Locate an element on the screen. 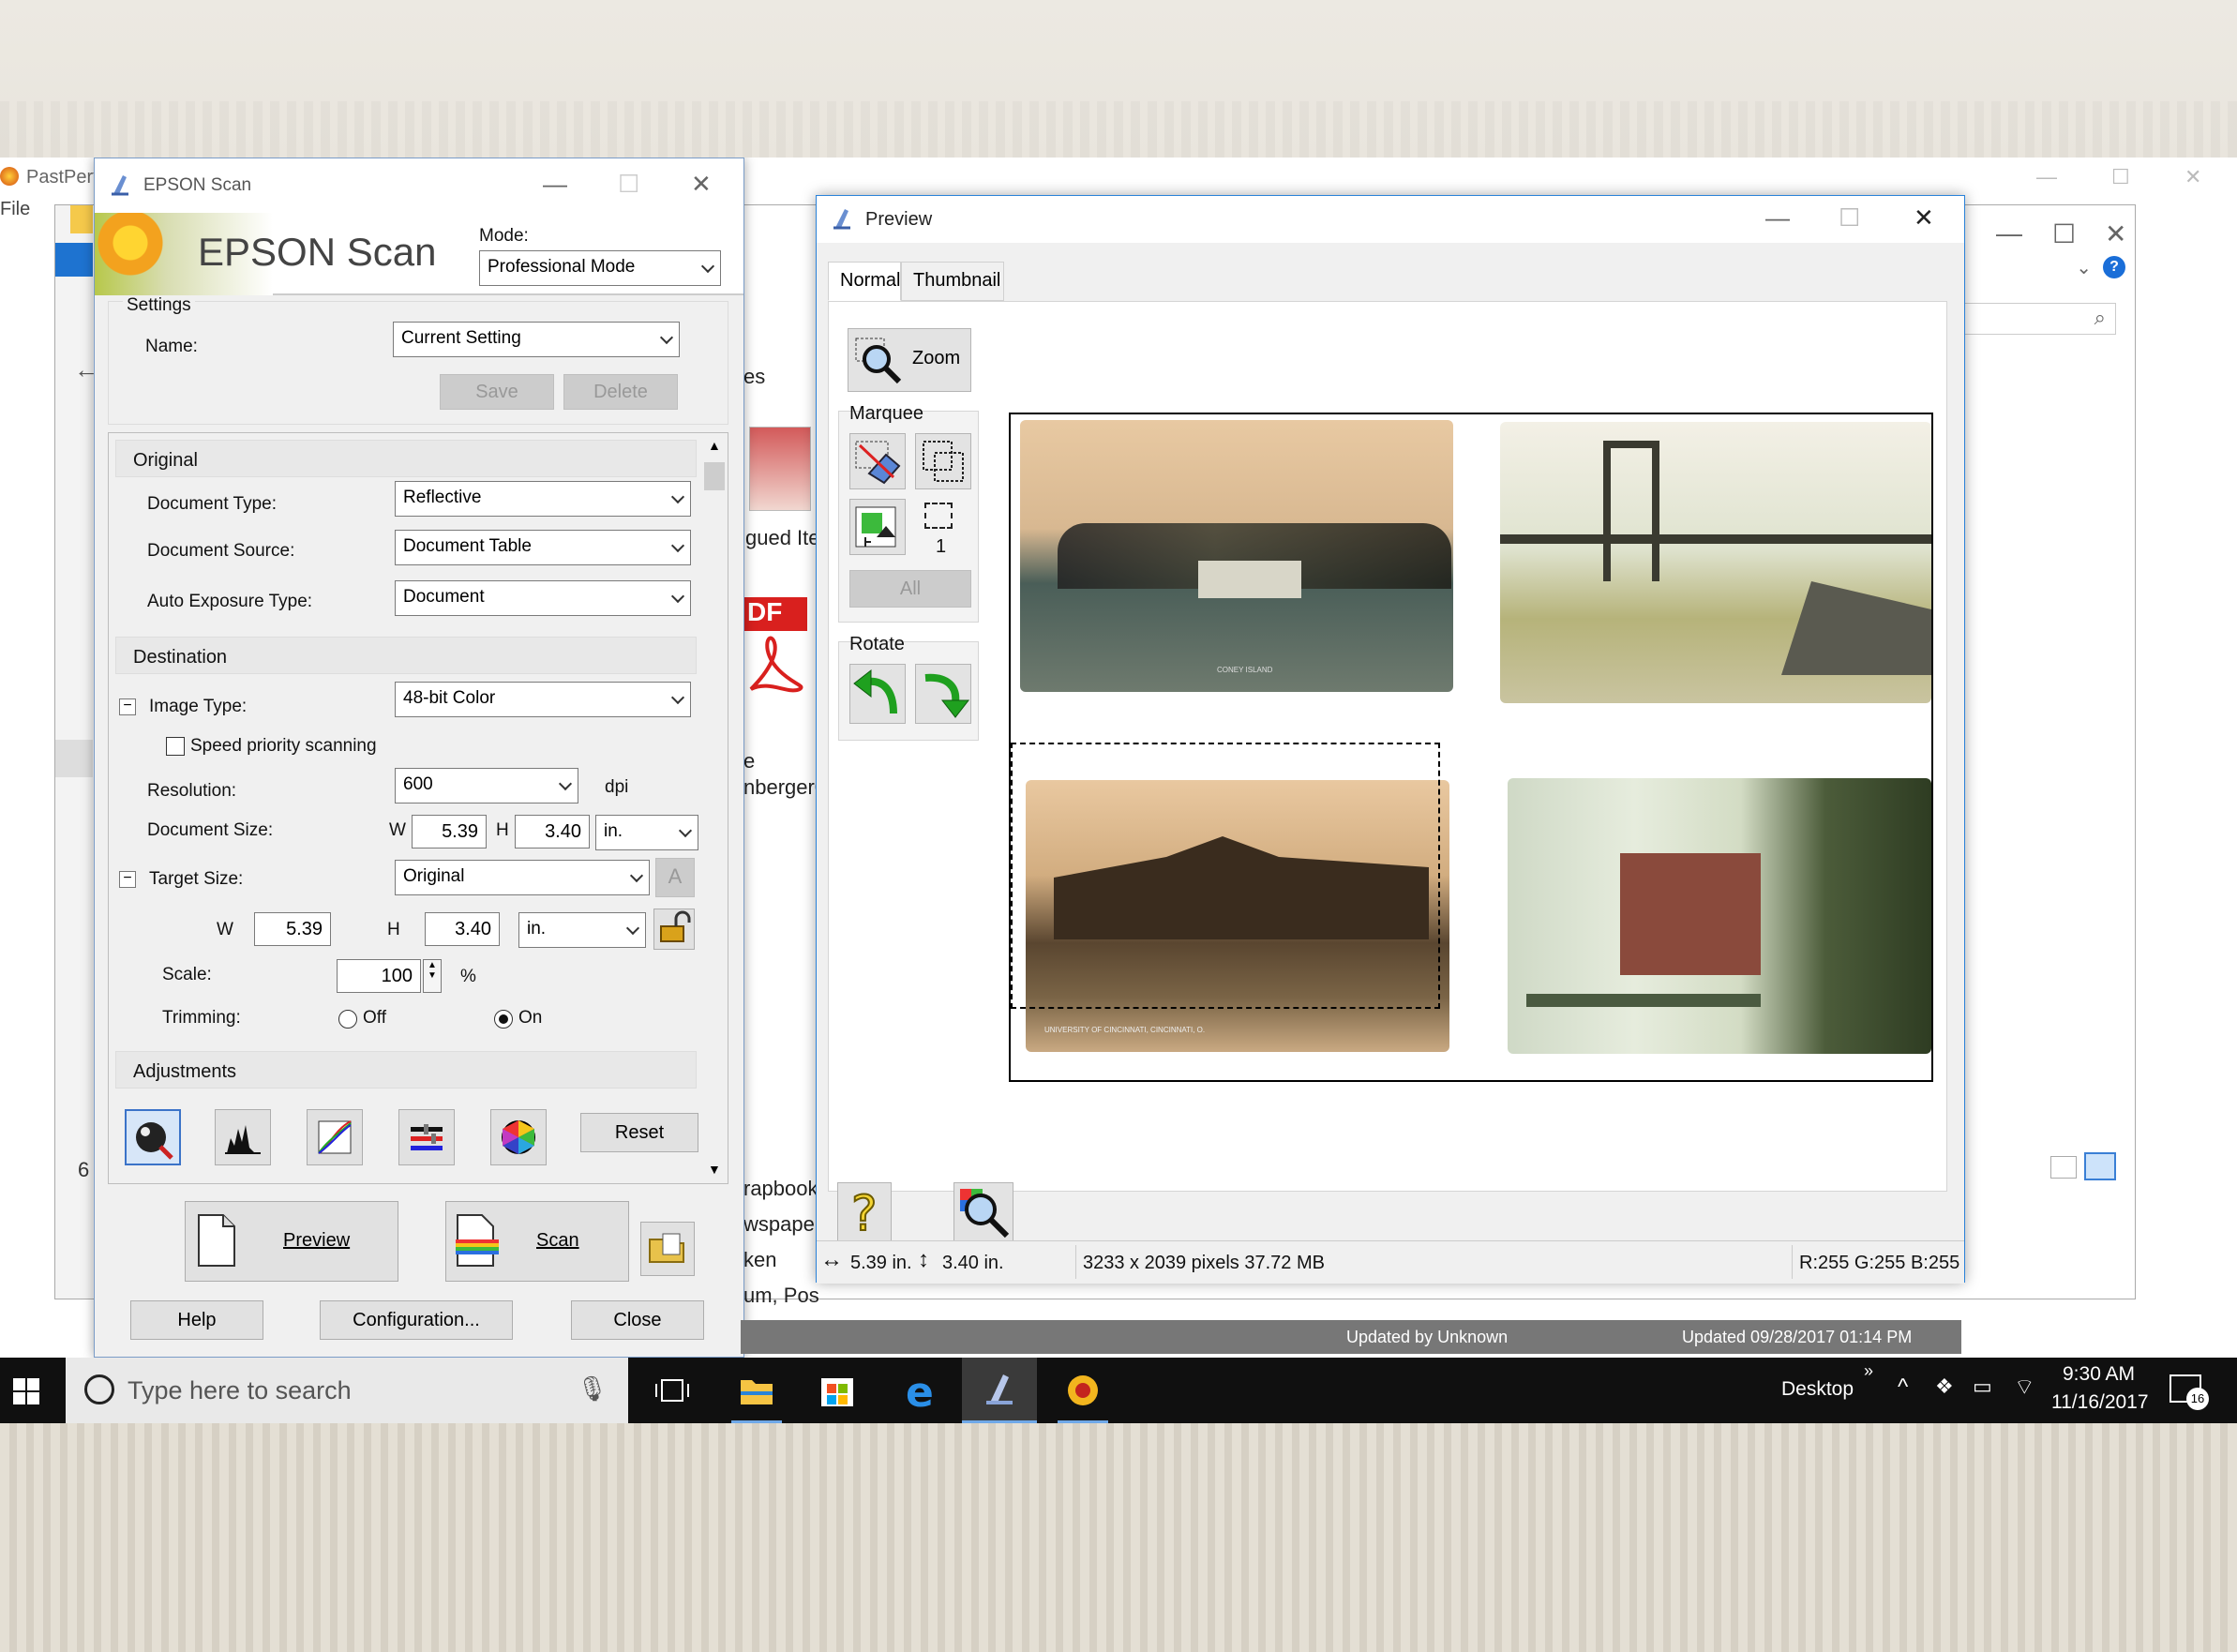 Image resolution: width=2237 pixels, height=1652 pixels. windows-start-icon is located at coordinates (26, 1391).